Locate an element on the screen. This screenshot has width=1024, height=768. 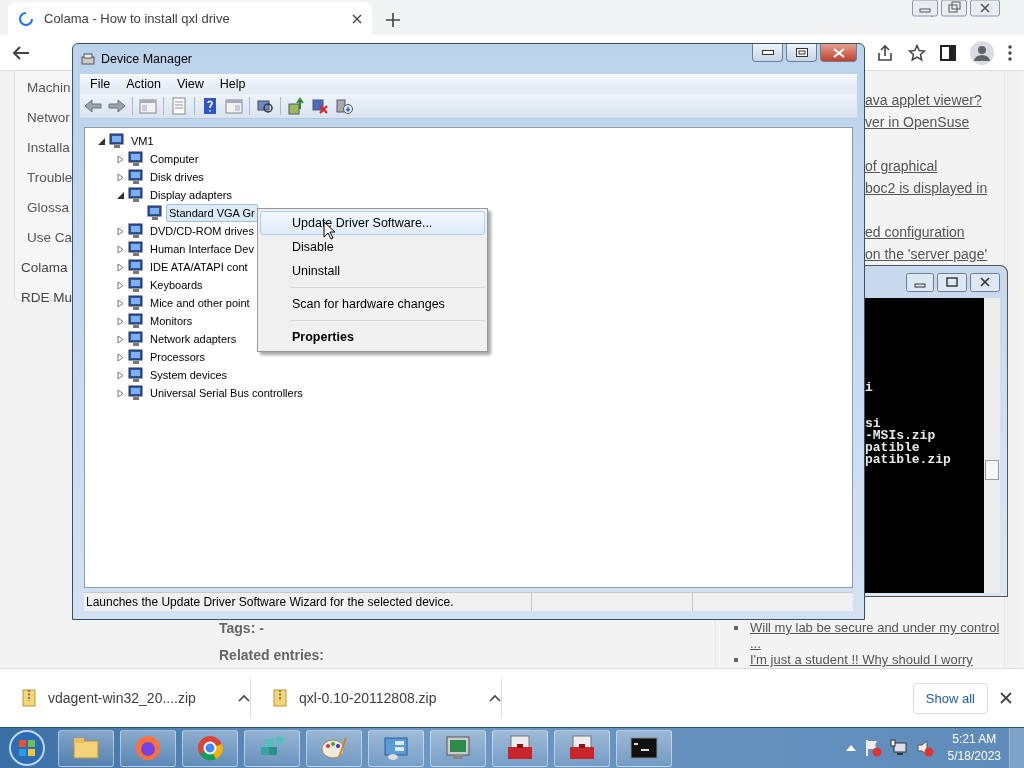
tree-item: Processors is located at coordinates (178, 357).